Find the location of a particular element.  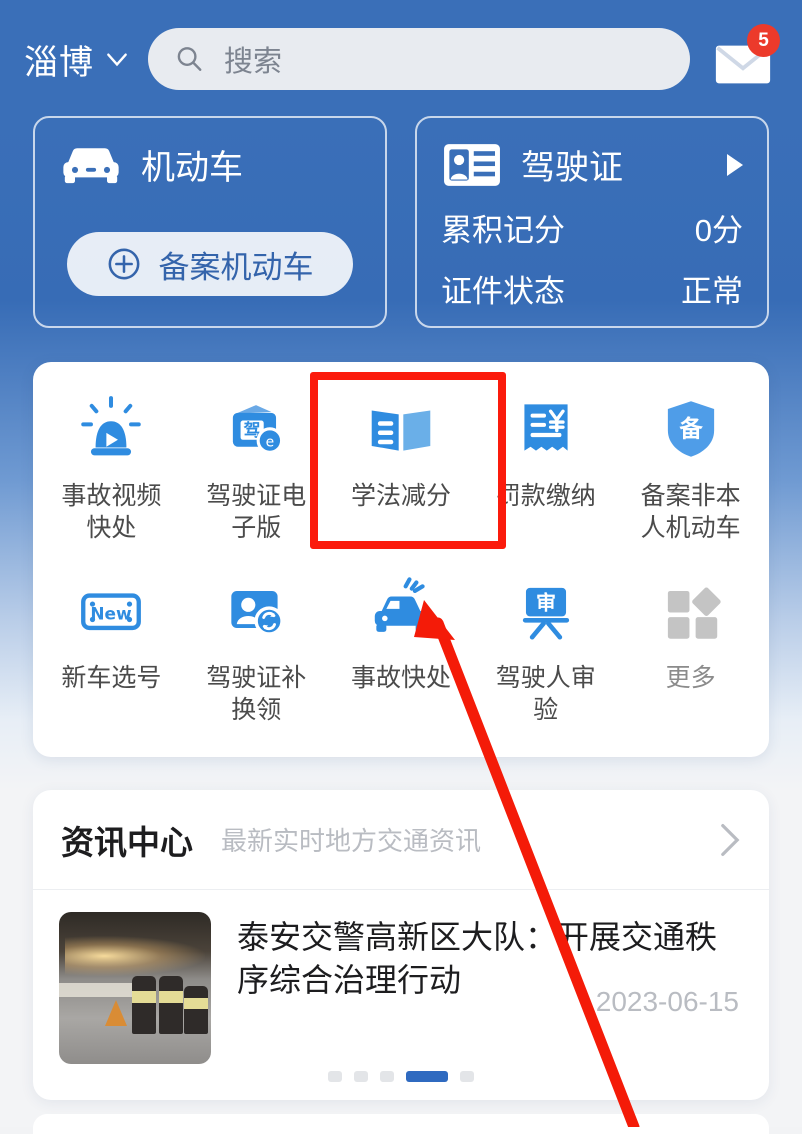

svg-text: 审 is located at coordinates (546, 602).